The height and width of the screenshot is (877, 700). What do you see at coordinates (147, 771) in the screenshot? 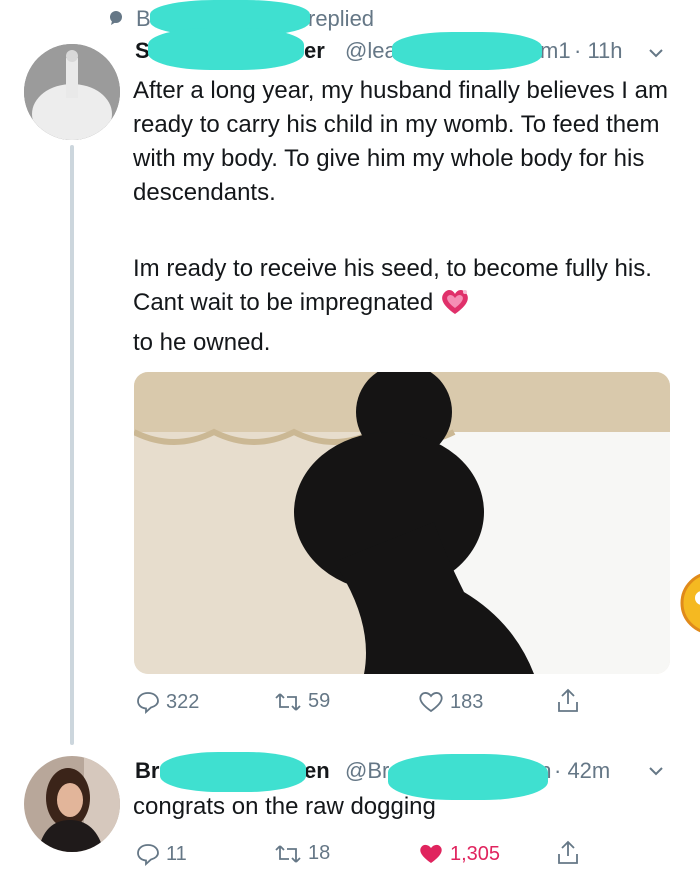
I see `display-name: Br` at bounding box center [147, 771].